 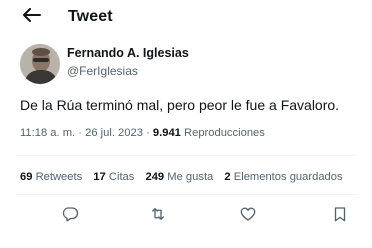 I want to click on bookmarks-label: Elementos guardados, so click(x=288, y=177).